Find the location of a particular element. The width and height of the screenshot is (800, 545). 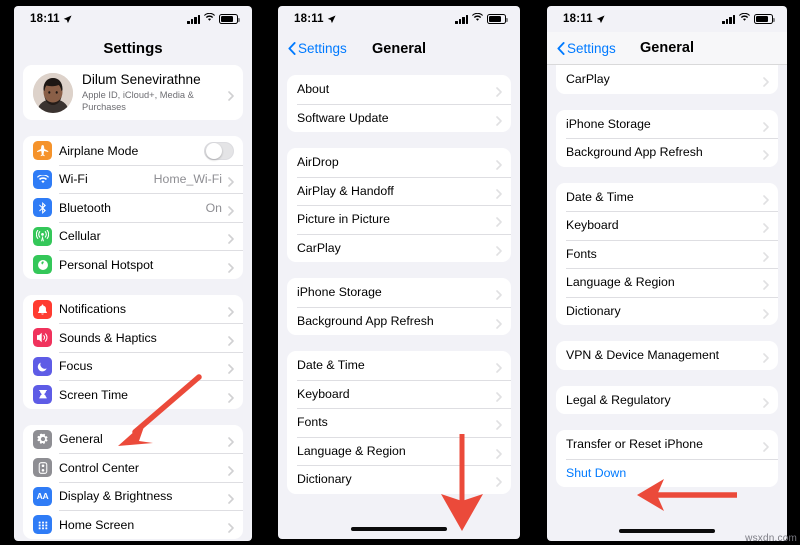

general-group-carplay: CarPlay is located at coordinates (667, 79).